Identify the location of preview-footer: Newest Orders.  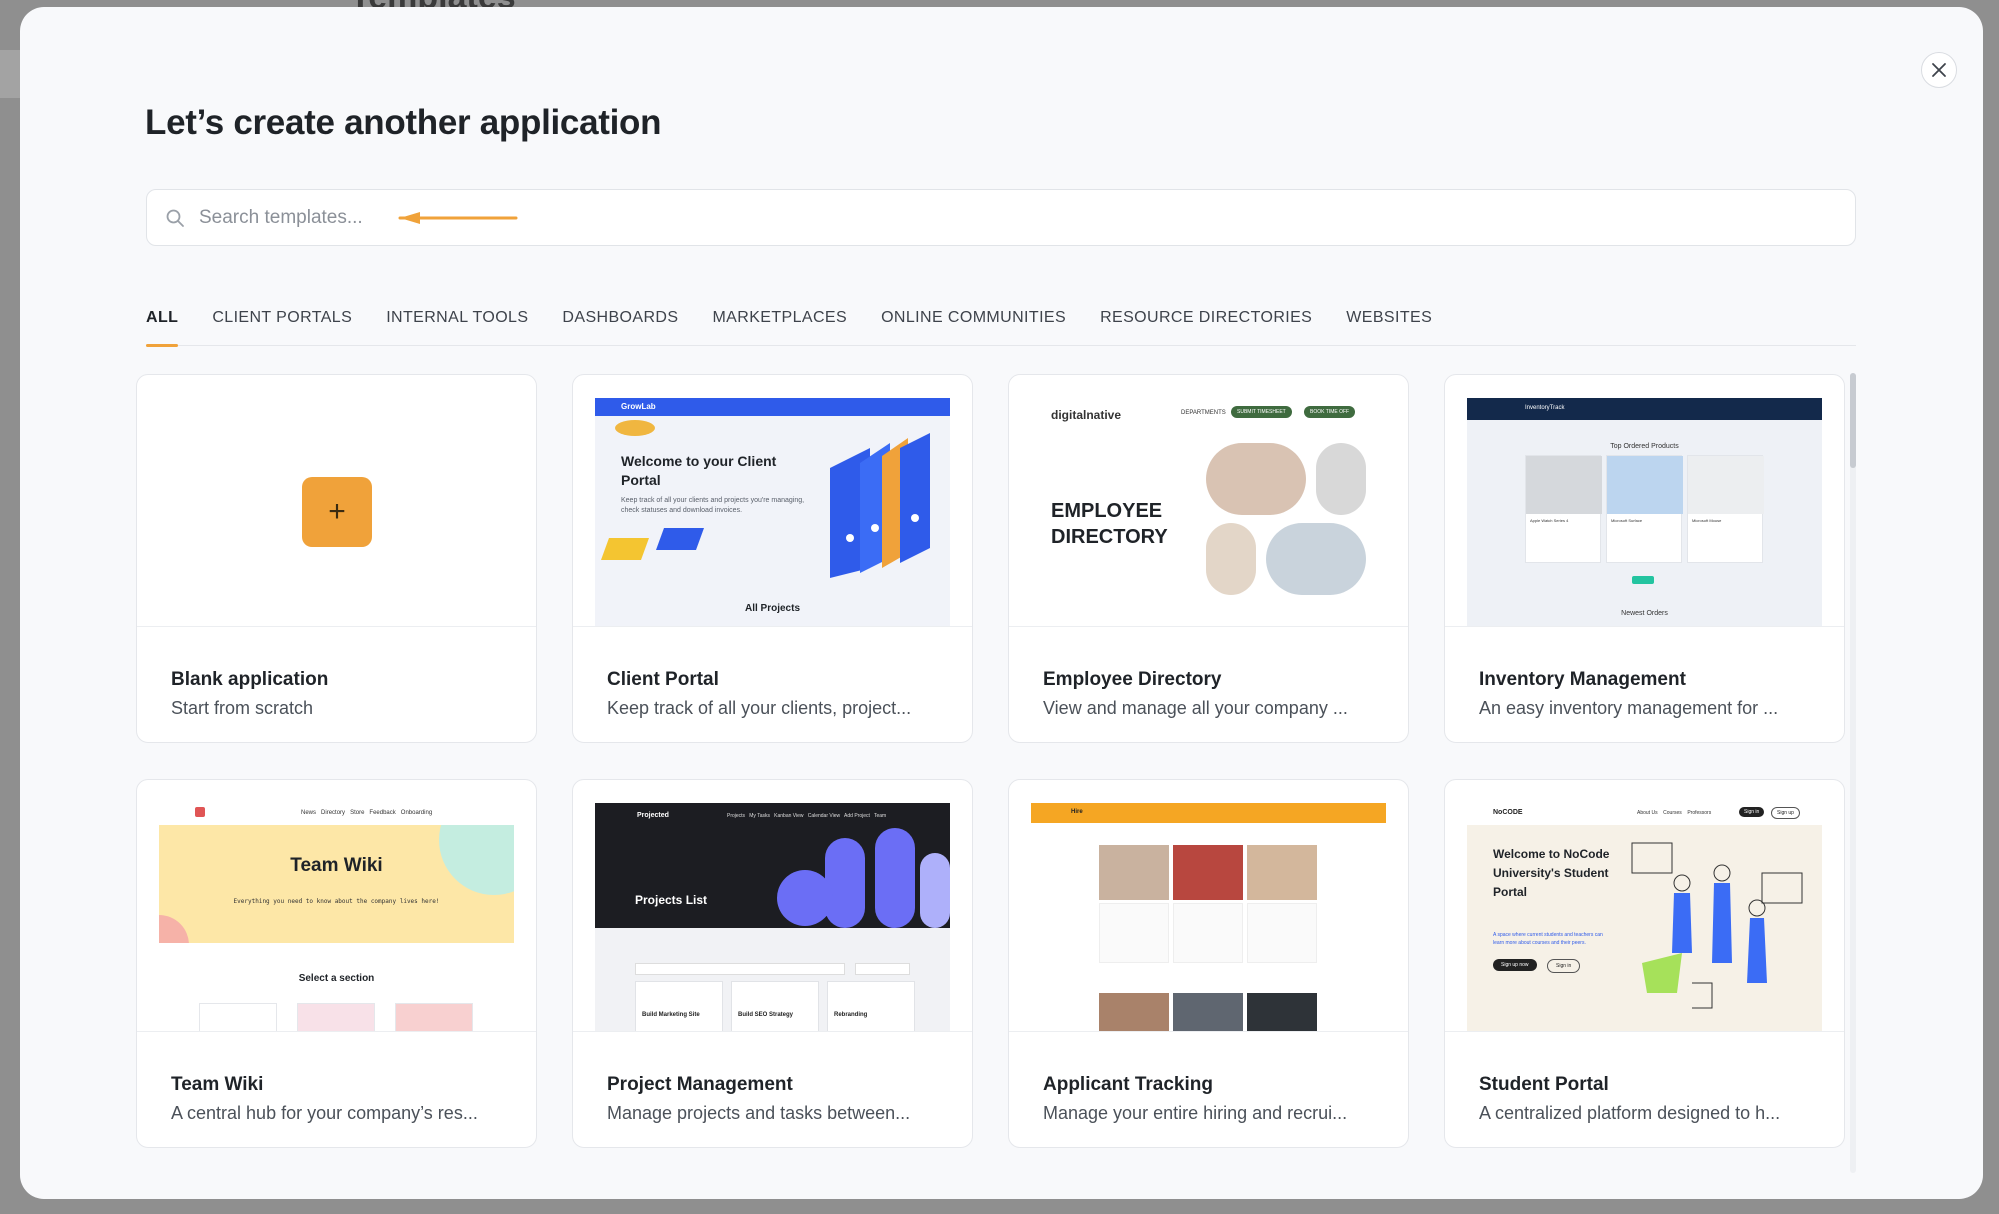
(1644, 613).